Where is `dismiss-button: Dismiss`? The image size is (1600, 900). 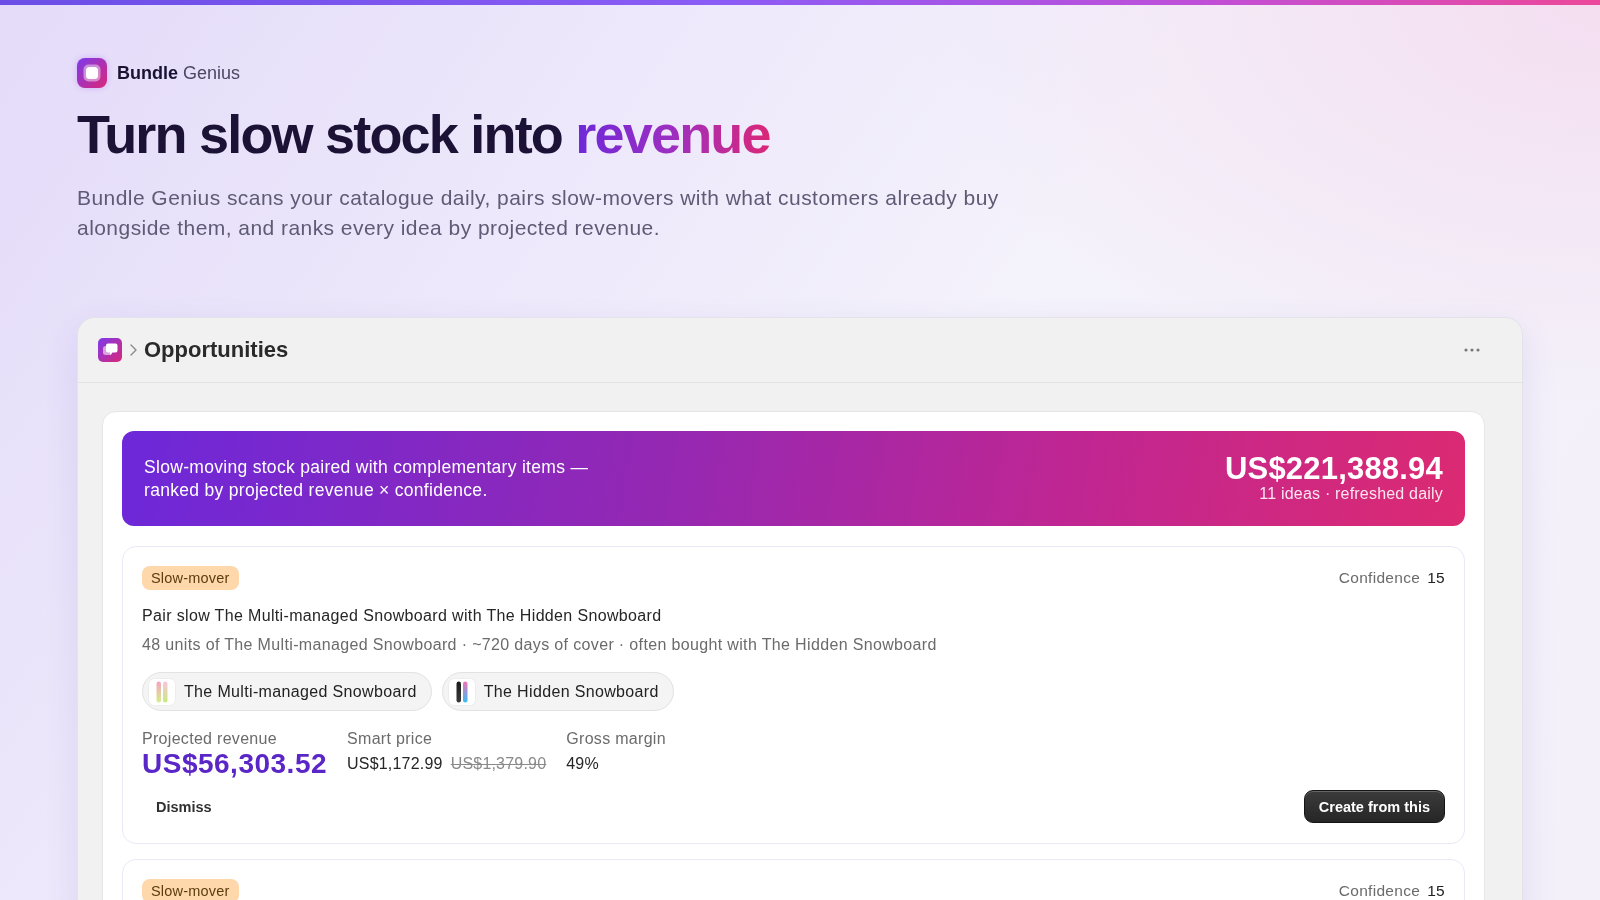 dismiss-button: Dismiss is located at coordinates (184, 806).